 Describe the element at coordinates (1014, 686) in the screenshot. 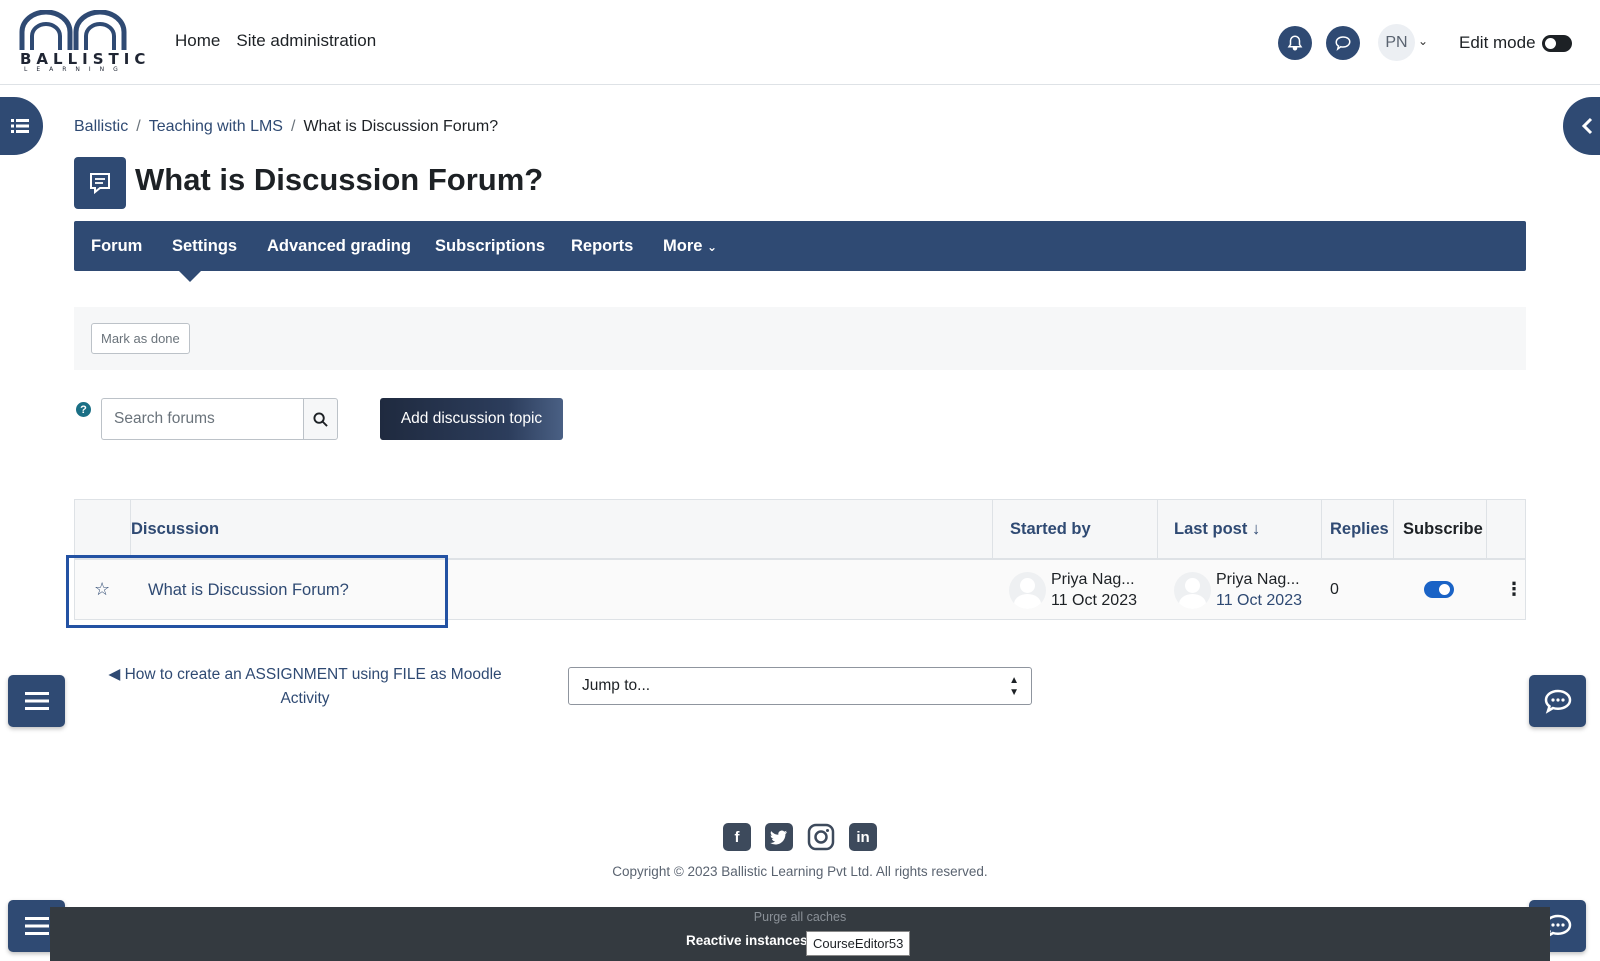

I see `select-arrows-icon: ▲ ▼` at that location.